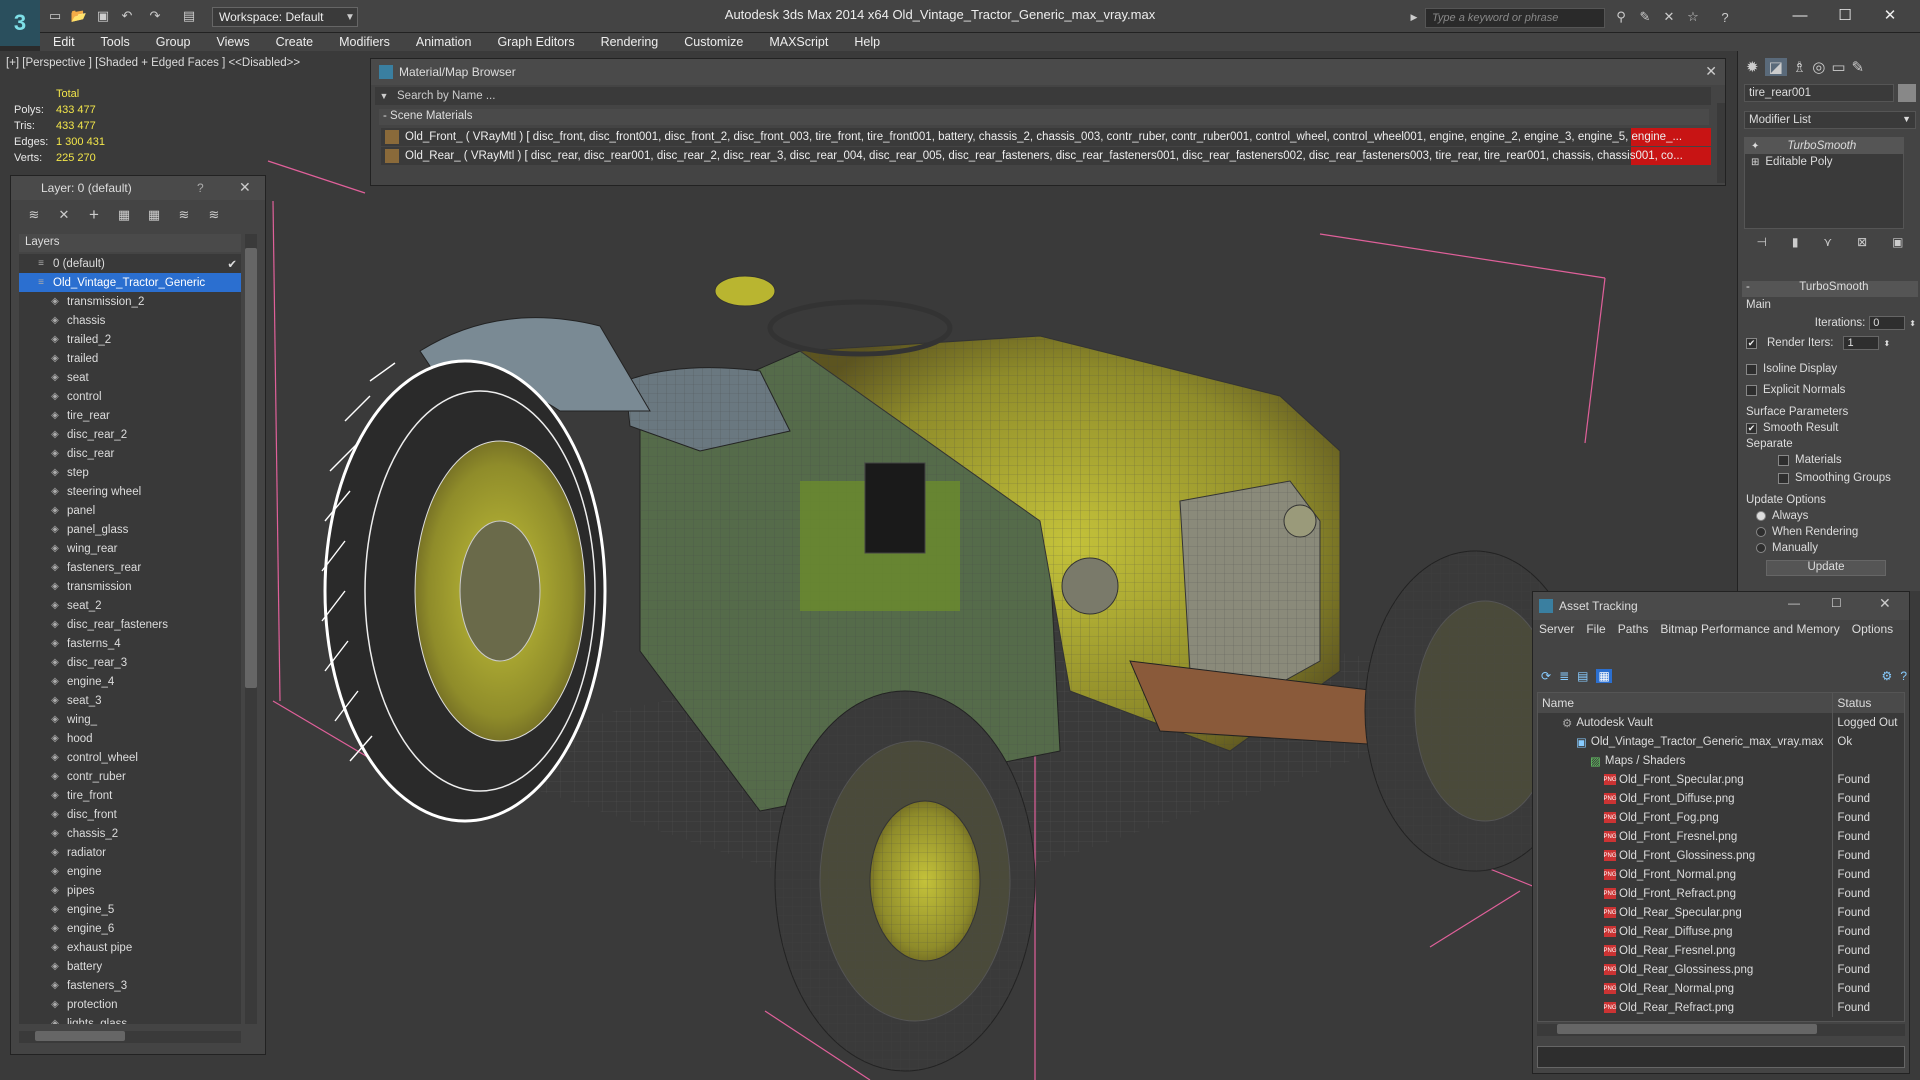 The height and width of the screenshot is (1080, 1920). I want to click on menu-modifiers: Modifiers, so click(364, 42).